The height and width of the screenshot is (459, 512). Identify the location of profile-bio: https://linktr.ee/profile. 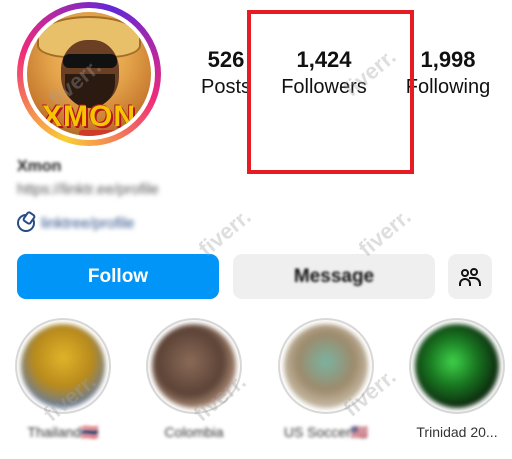
(88, 189).